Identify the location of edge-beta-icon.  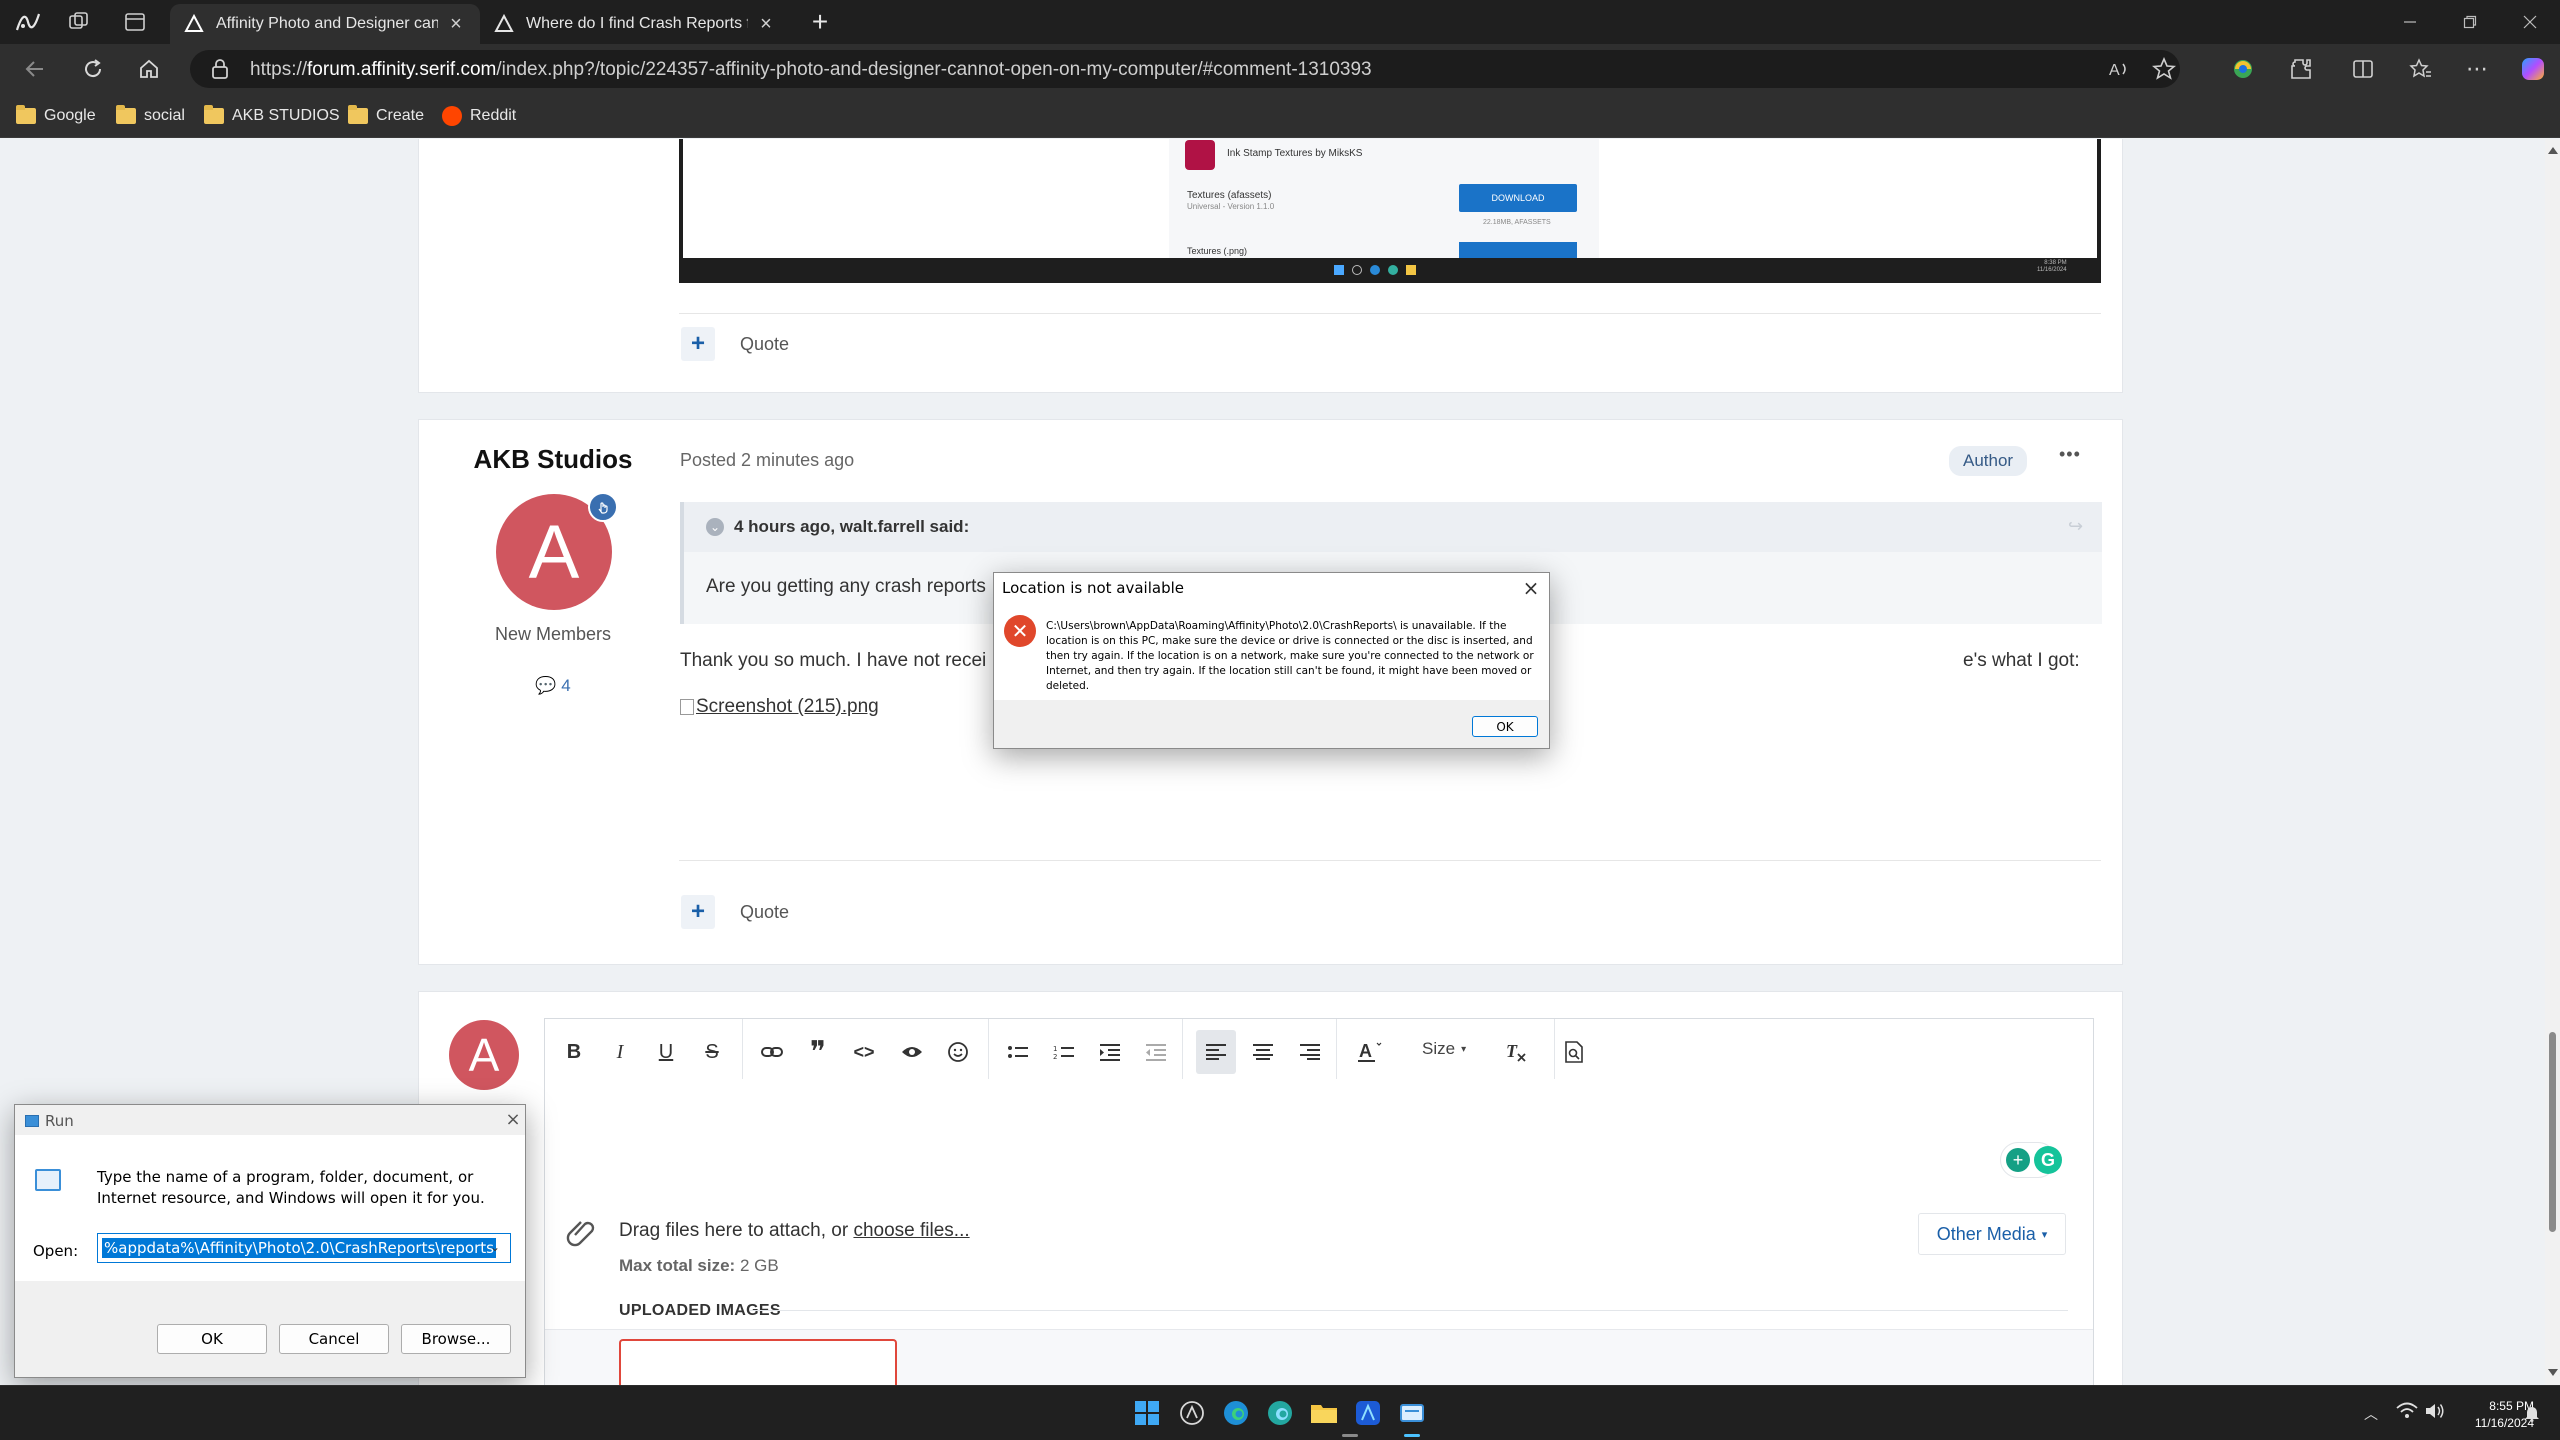
(1280, 1413).